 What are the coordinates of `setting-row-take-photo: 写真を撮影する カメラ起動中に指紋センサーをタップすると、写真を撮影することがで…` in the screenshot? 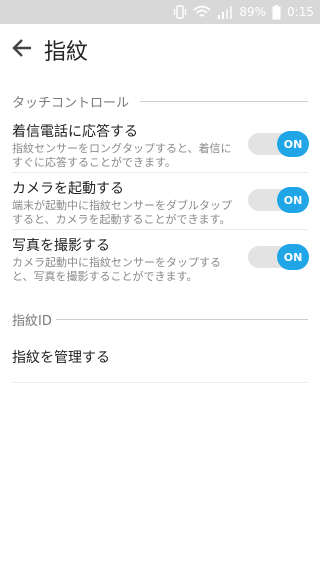 It's located at (160, 260).